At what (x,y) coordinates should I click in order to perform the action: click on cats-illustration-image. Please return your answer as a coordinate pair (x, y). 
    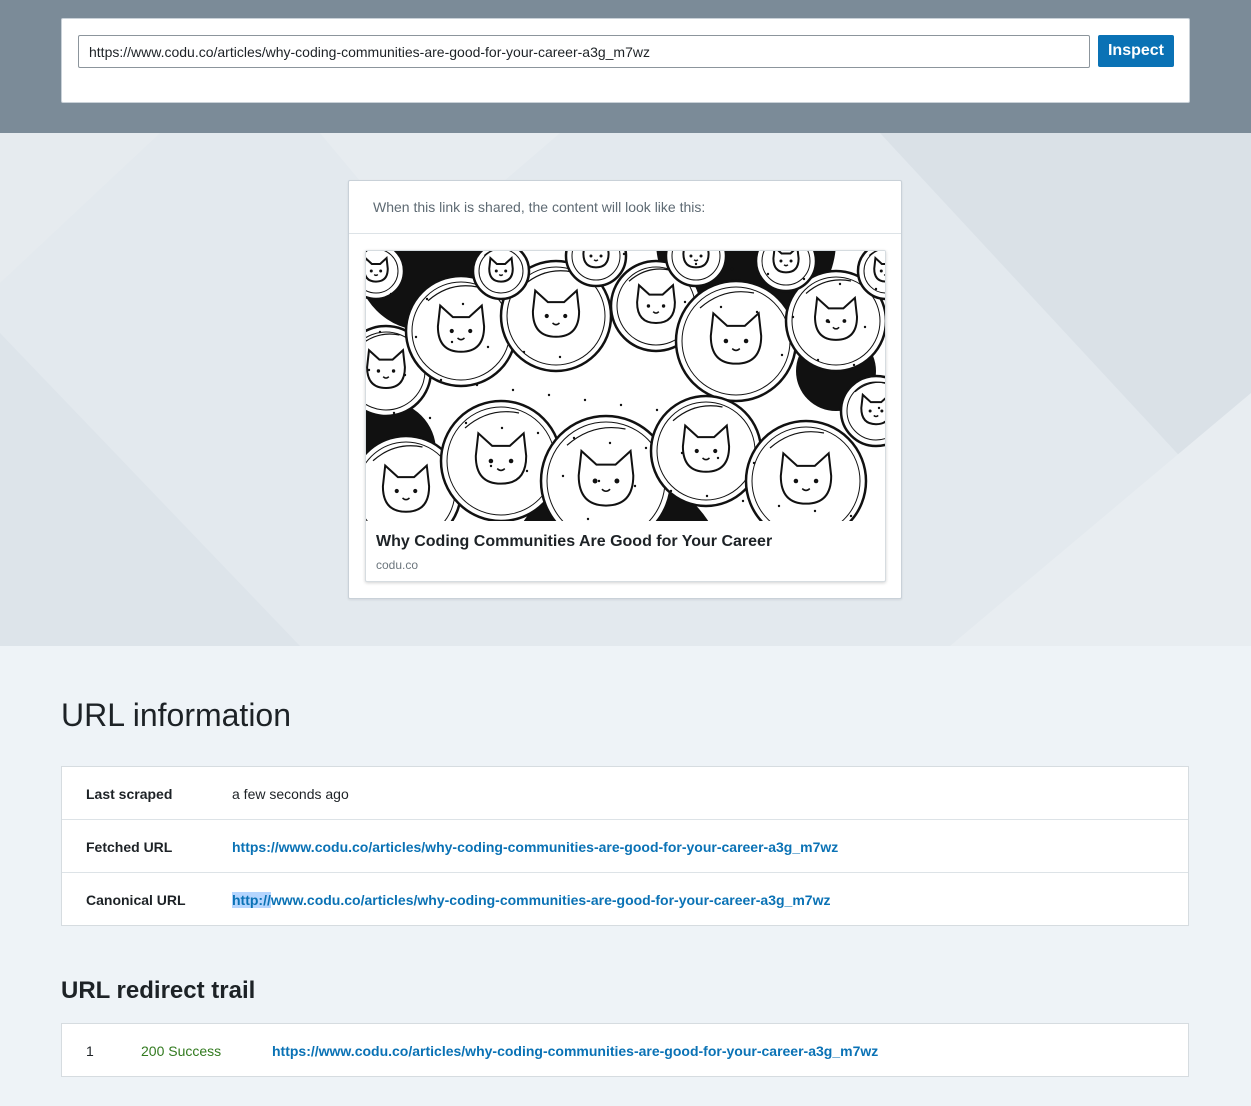
    Looking at the image, I should click on (625, 386).